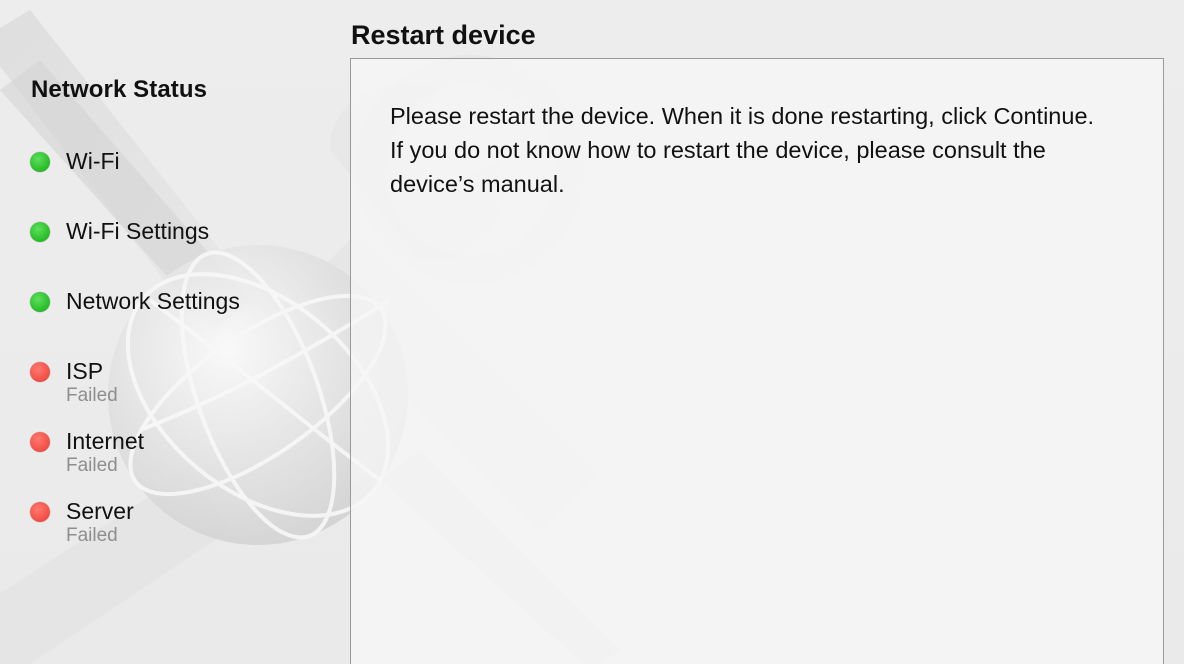  What do you see at coordinates (85, 371) in the screenshot?
I see `status-label: ISP` at bounding box center [85, 371].